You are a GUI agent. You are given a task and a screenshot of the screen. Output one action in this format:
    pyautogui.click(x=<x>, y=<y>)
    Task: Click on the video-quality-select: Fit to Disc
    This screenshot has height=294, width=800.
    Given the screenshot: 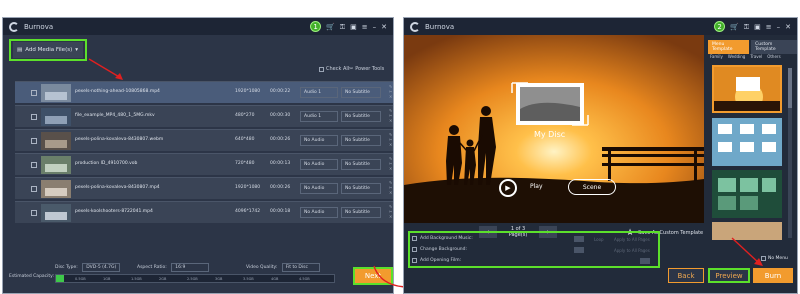 What is the action you would take?
    pyautogui.click(x=300, y=267)
    